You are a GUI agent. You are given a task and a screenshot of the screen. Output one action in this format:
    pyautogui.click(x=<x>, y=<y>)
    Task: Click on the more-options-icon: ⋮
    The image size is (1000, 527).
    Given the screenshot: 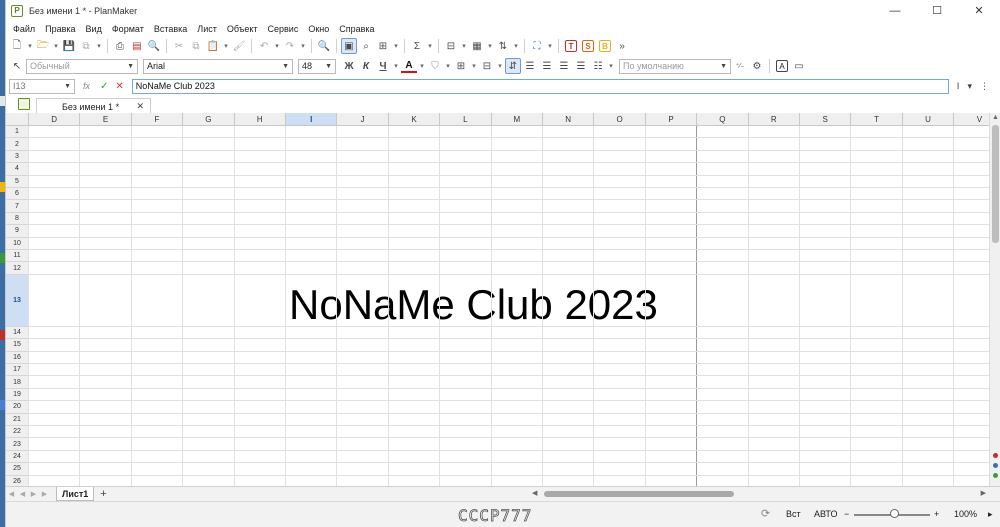 What is the action you would take?
    pyautogui.click(x=984, y=86)
    